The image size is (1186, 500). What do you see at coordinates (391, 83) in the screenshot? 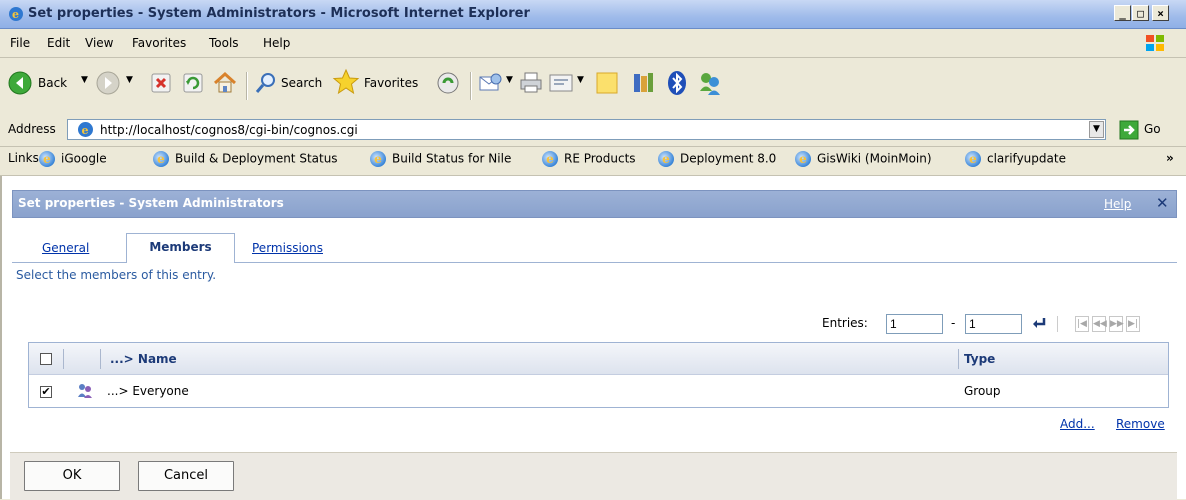
I see `favorites-label: Favorites` at bounding box center [391, 83].